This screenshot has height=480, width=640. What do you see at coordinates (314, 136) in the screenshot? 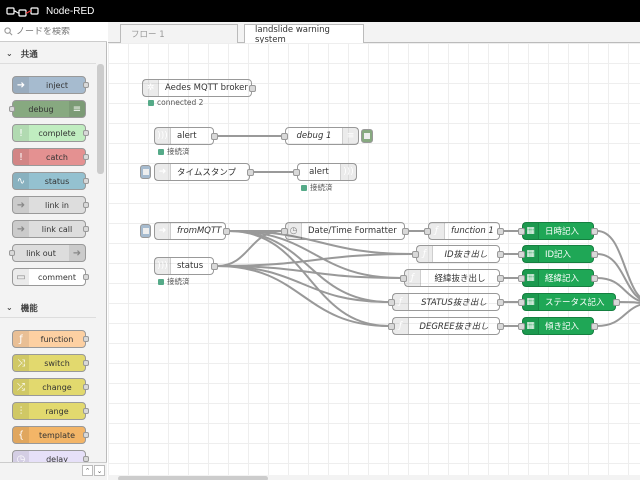
I see `node-label: debug 1` at bounding box center [314, 136].